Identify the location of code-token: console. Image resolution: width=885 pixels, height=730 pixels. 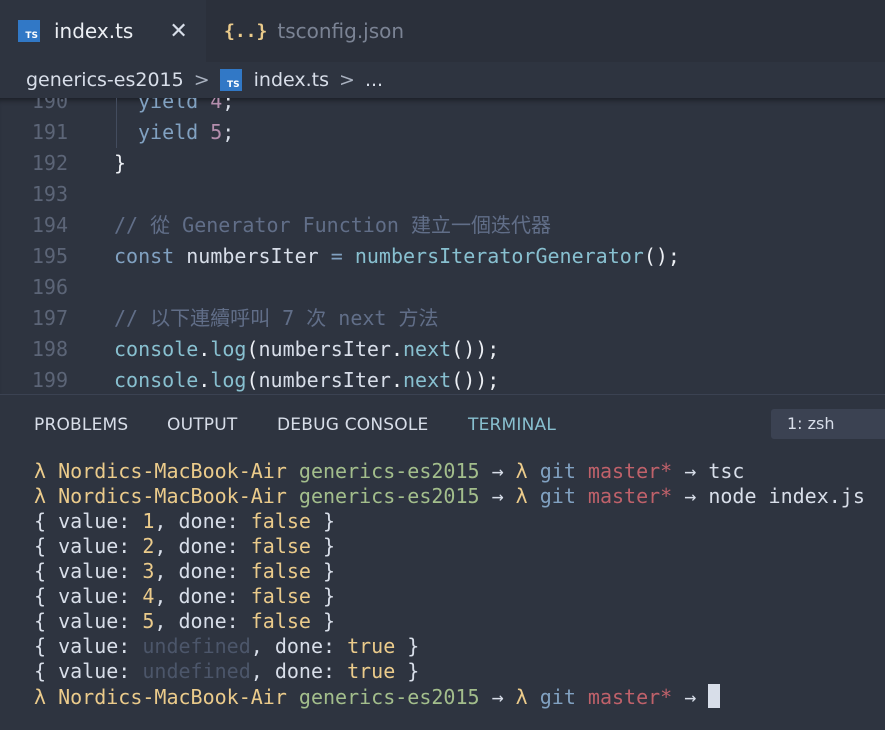
(156, 349).